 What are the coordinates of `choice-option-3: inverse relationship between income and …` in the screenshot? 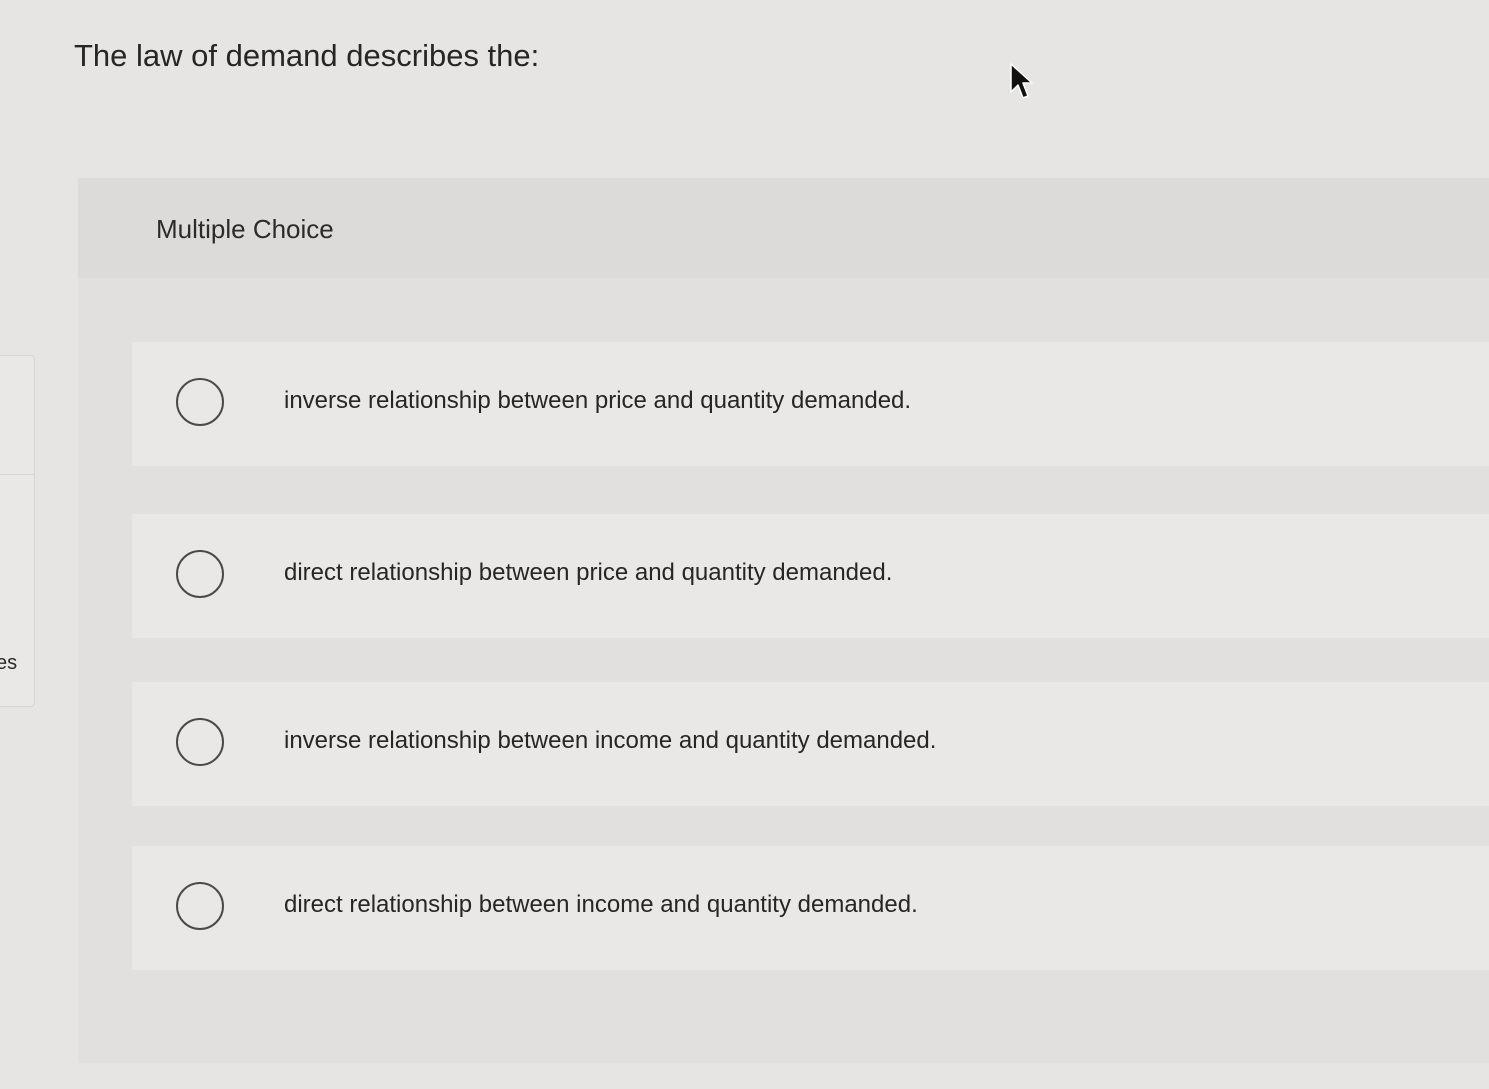 It's located at (810, 744).